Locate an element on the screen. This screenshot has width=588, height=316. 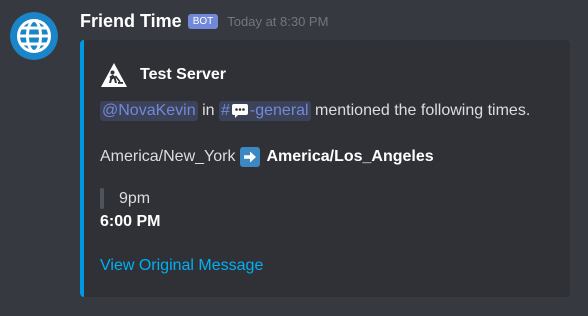
embed-author-name: Test Server is located at coordinates (183, 74).